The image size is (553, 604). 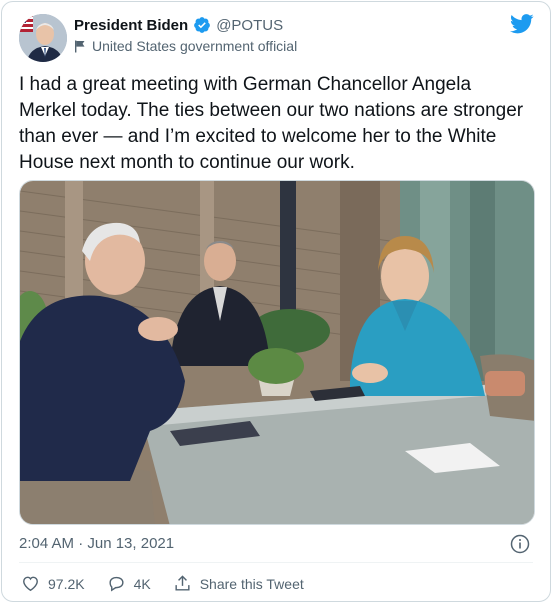 What do you see at coordinates (182, 583) in the screenshot?
I see `share-icon` at bounding box center [182, 583].